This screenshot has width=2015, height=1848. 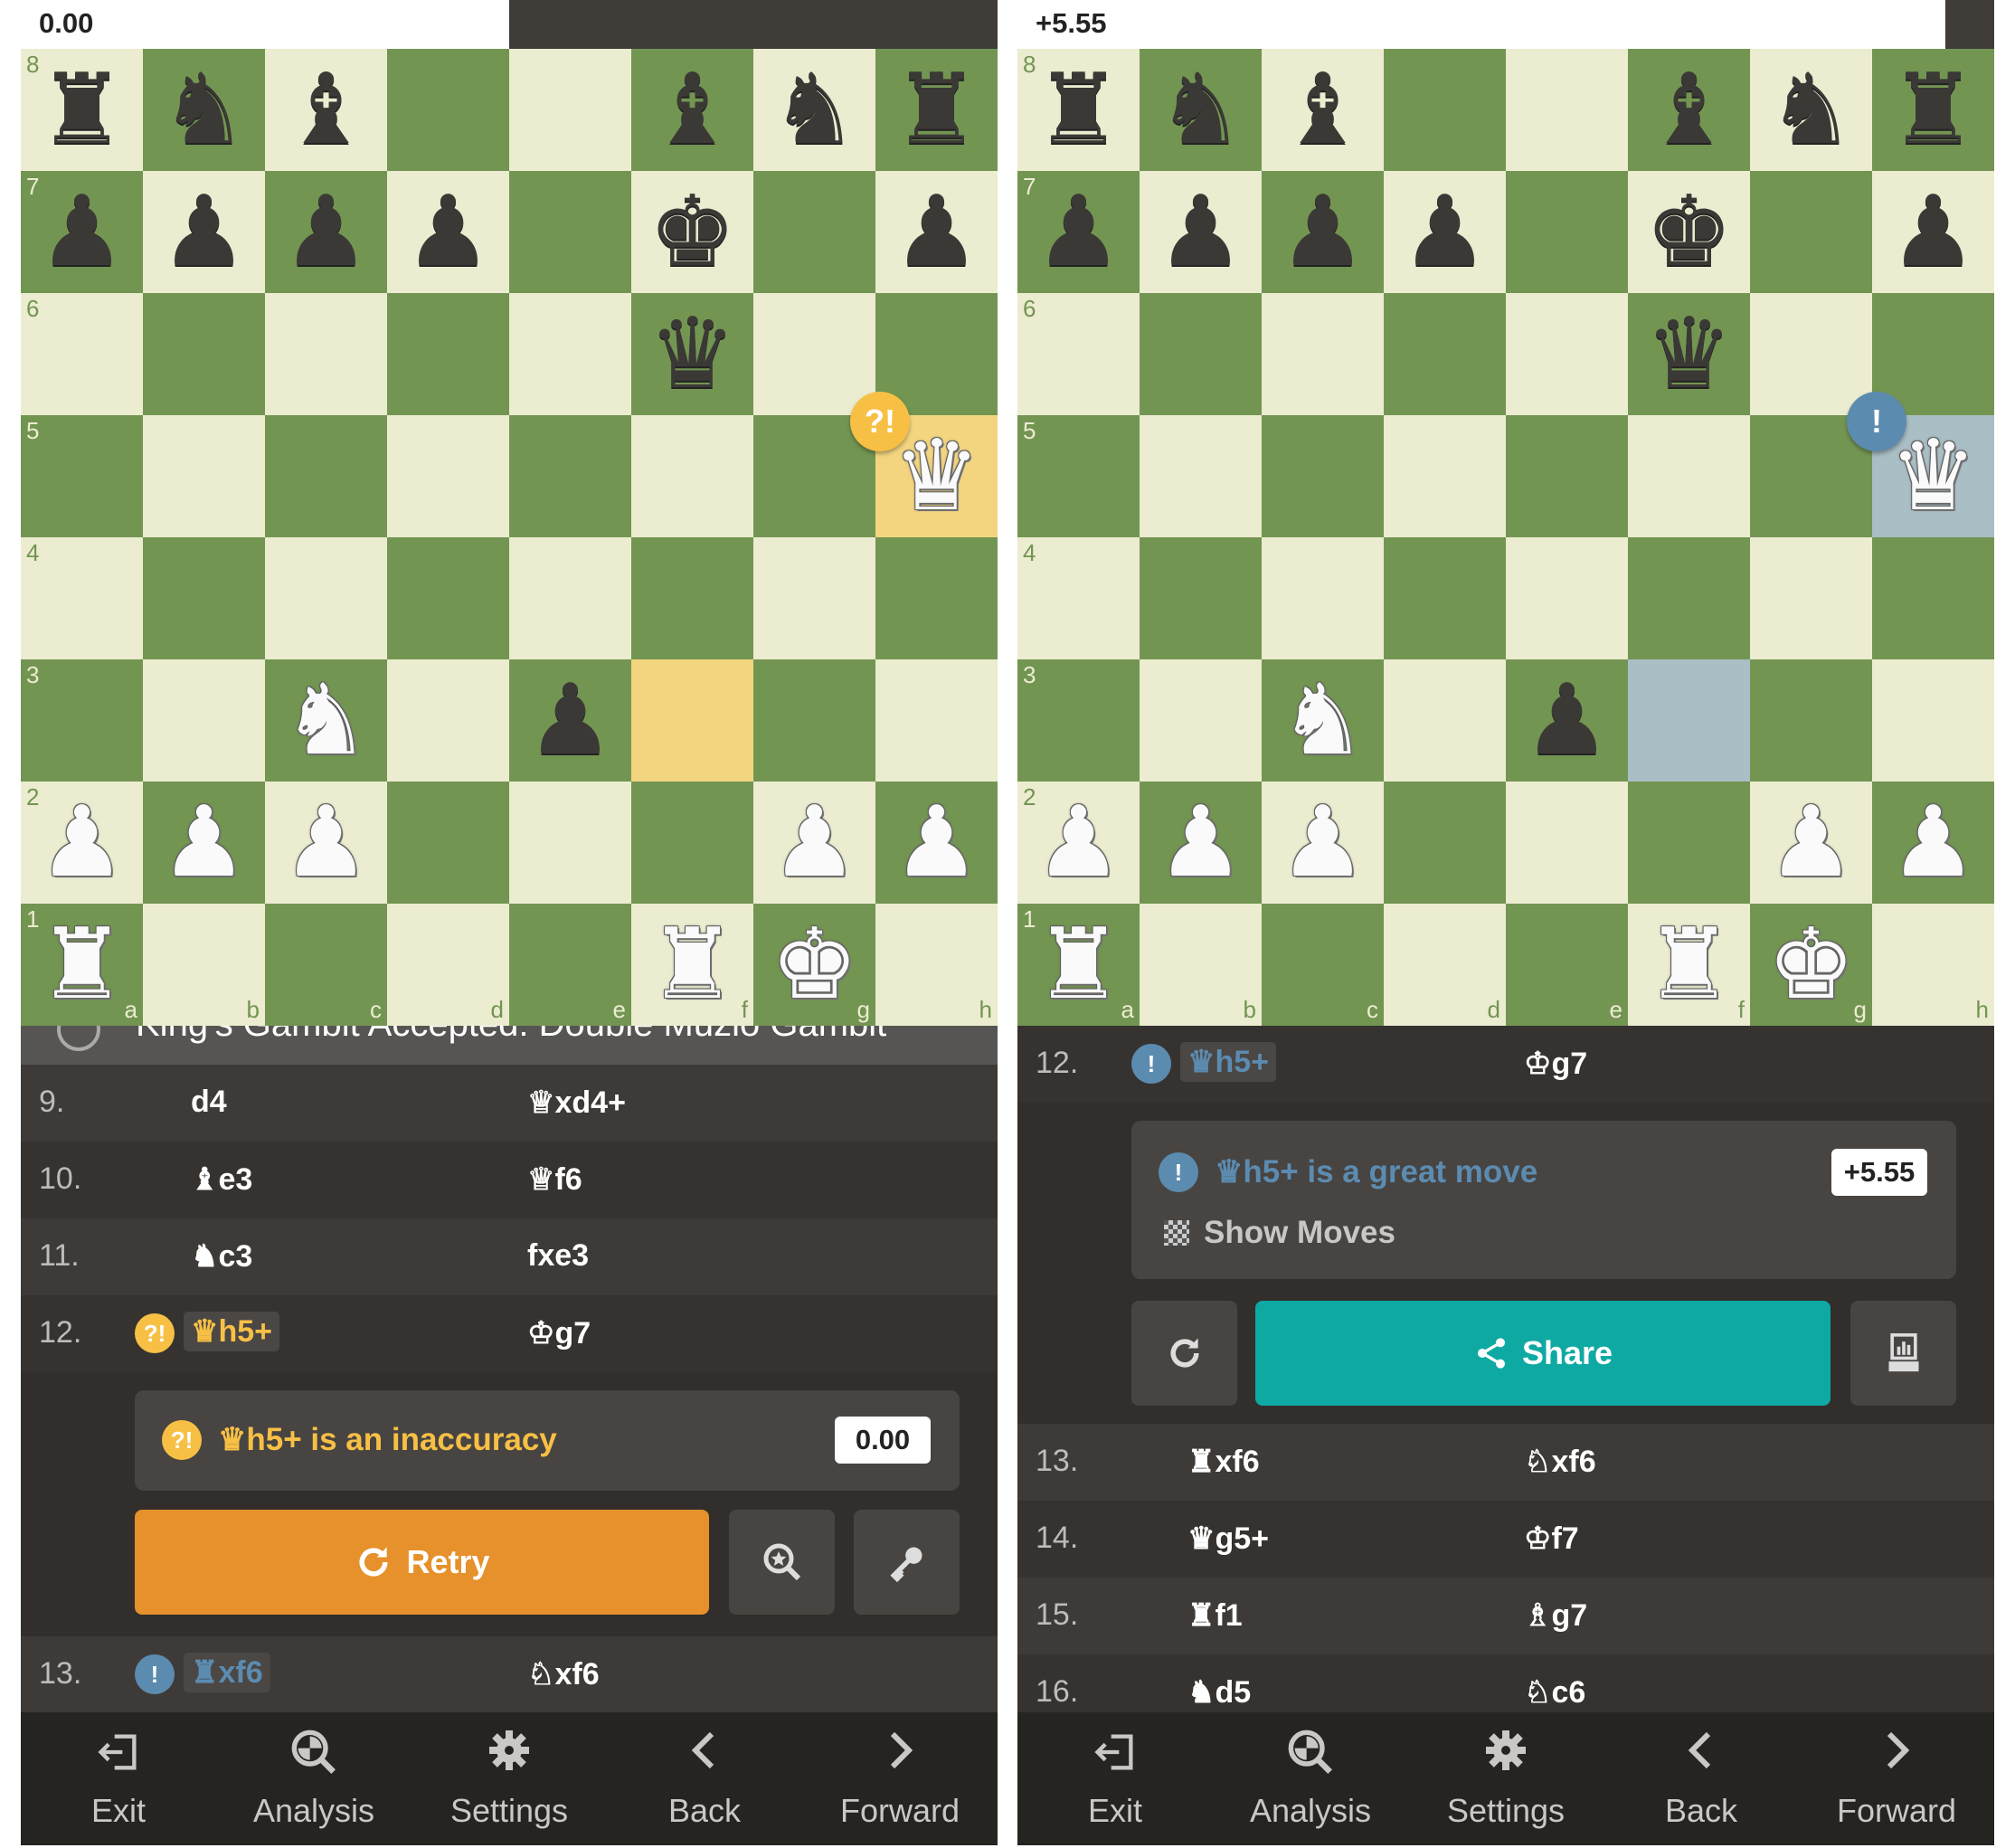 What do you see at coordinates (1689, 476) in the screenshot?
I see `square-f5` at bounding box center [1689, 476].